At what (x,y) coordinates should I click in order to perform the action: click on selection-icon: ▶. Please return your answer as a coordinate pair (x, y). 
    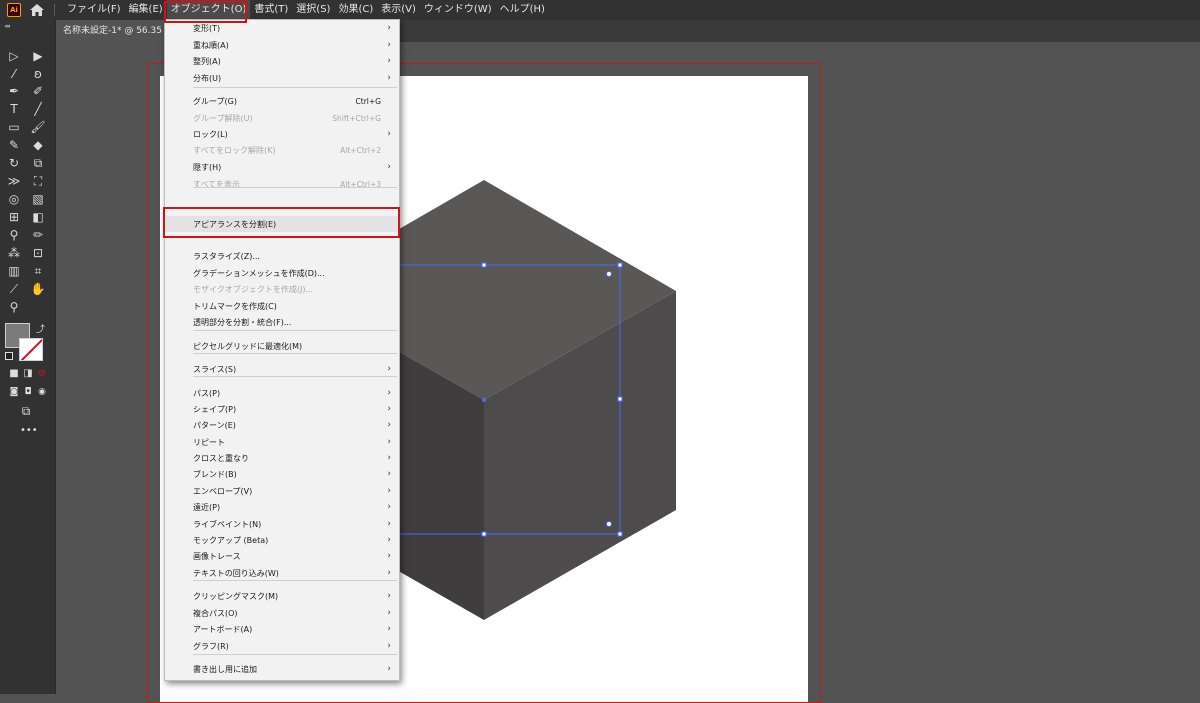
    Looking at the image, I should click on (38, 56).